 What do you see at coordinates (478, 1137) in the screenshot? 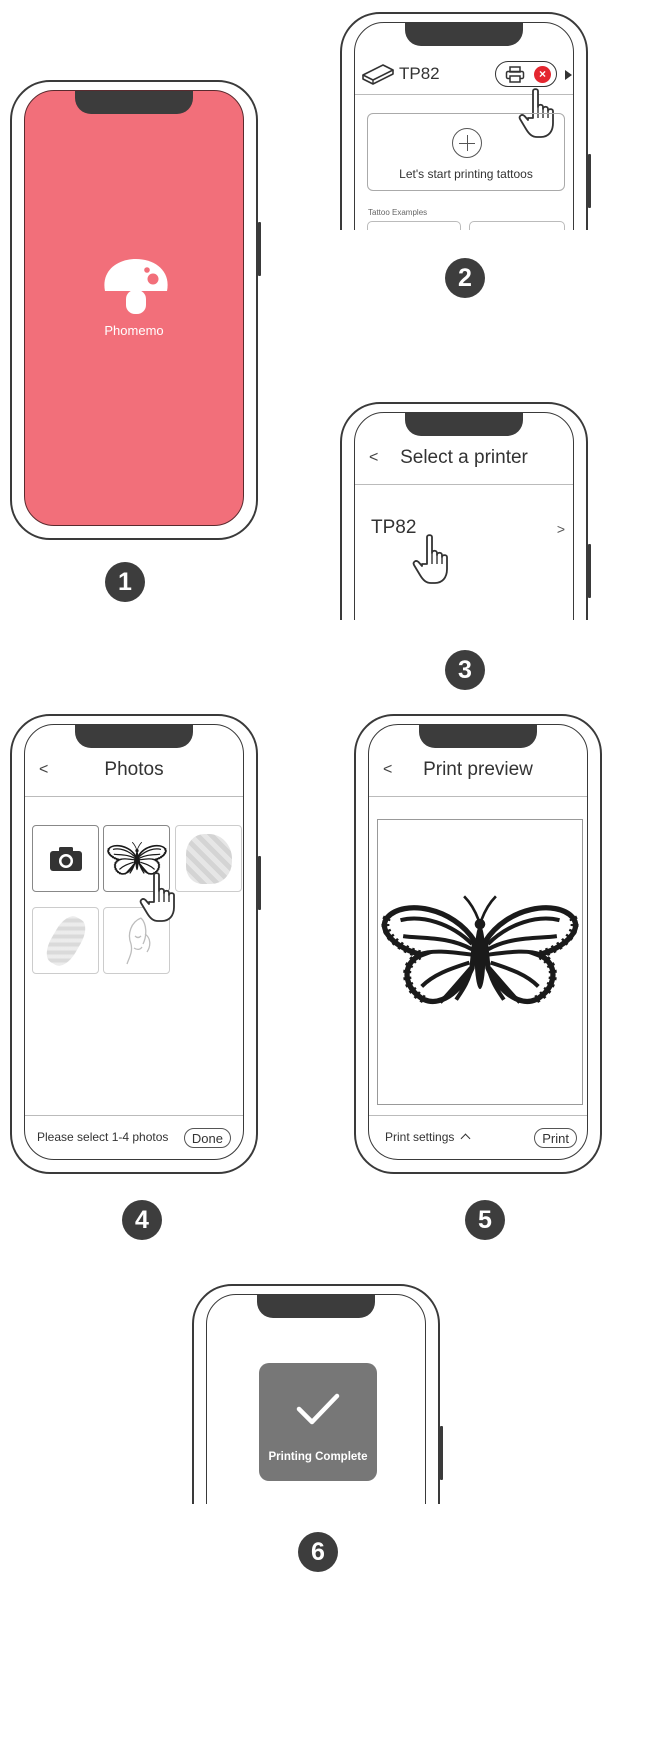
I see `preview-footer: Print settings Print` at bounding box center [478, 1137].